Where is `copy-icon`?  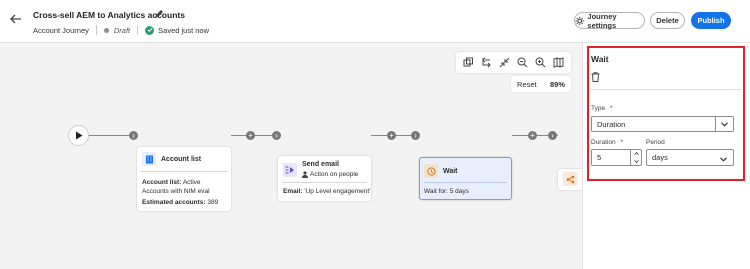
copy-icon is located at coordinates (468, 62).